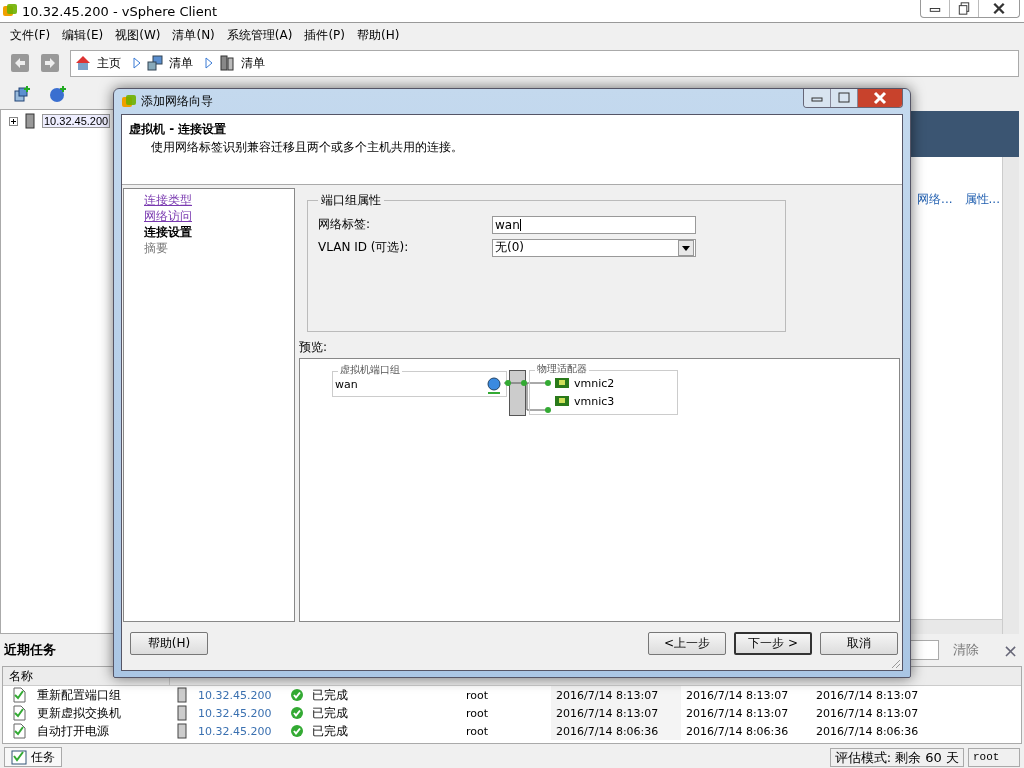 This screenshot has width=1024, height=768. I want to click on status-text: 评估模式: 剩余 60 天, so click(896, 757).